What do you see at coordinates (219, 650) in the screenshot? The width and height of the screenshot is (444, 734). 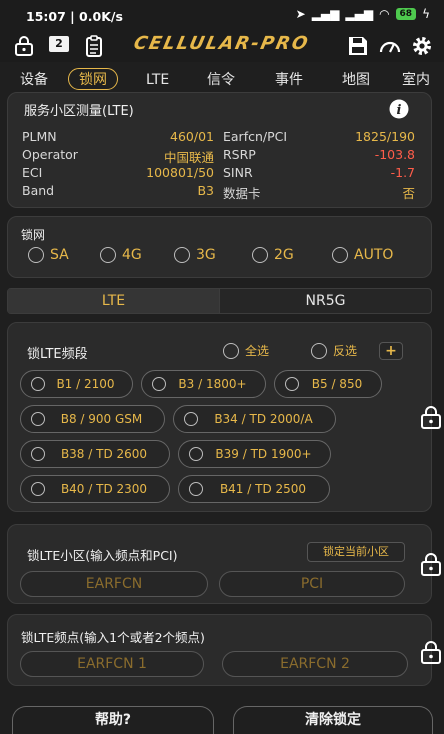 I see `lte-freq-card: 锁LTE频点(输入1个或者2个频点) EARFCN 1 EARFCN 2` at bounding box center [219, 650].